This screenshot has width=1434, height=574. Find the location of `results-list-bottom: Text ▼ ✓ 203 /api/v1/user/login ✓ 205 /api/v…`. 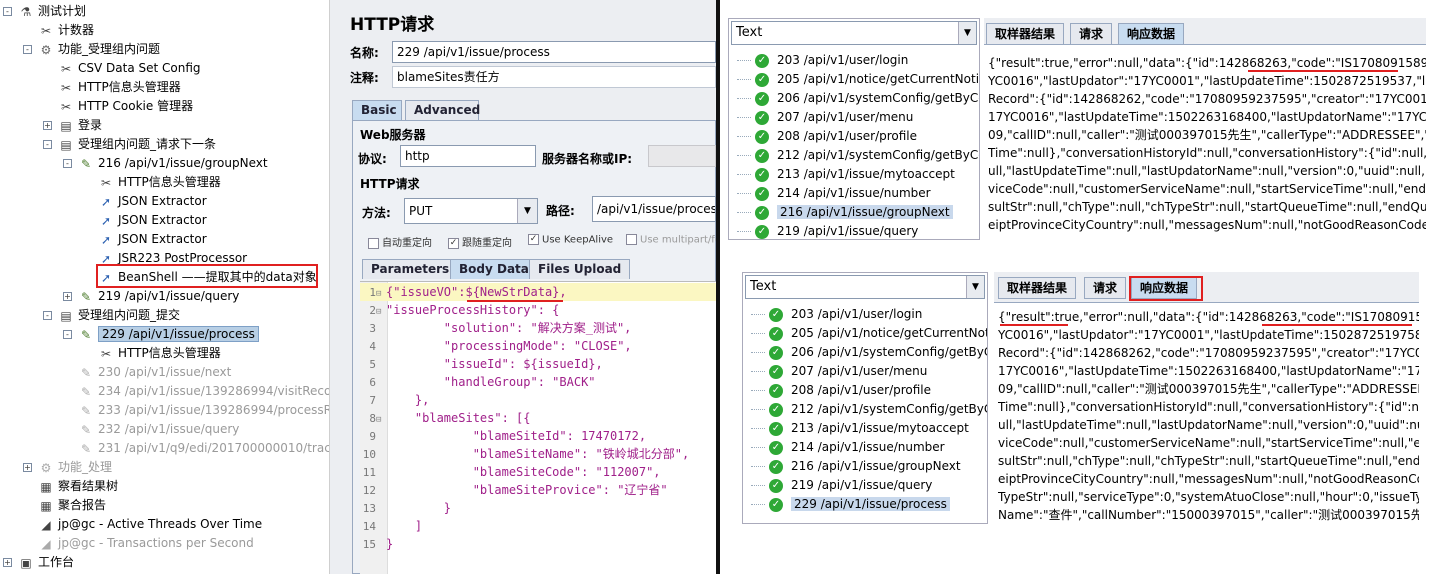

results-list-bottom: Text ▼ ✓ 203 /api/v1/user/login ✓ 205 /api/v… is located at coordinates (865, 398).